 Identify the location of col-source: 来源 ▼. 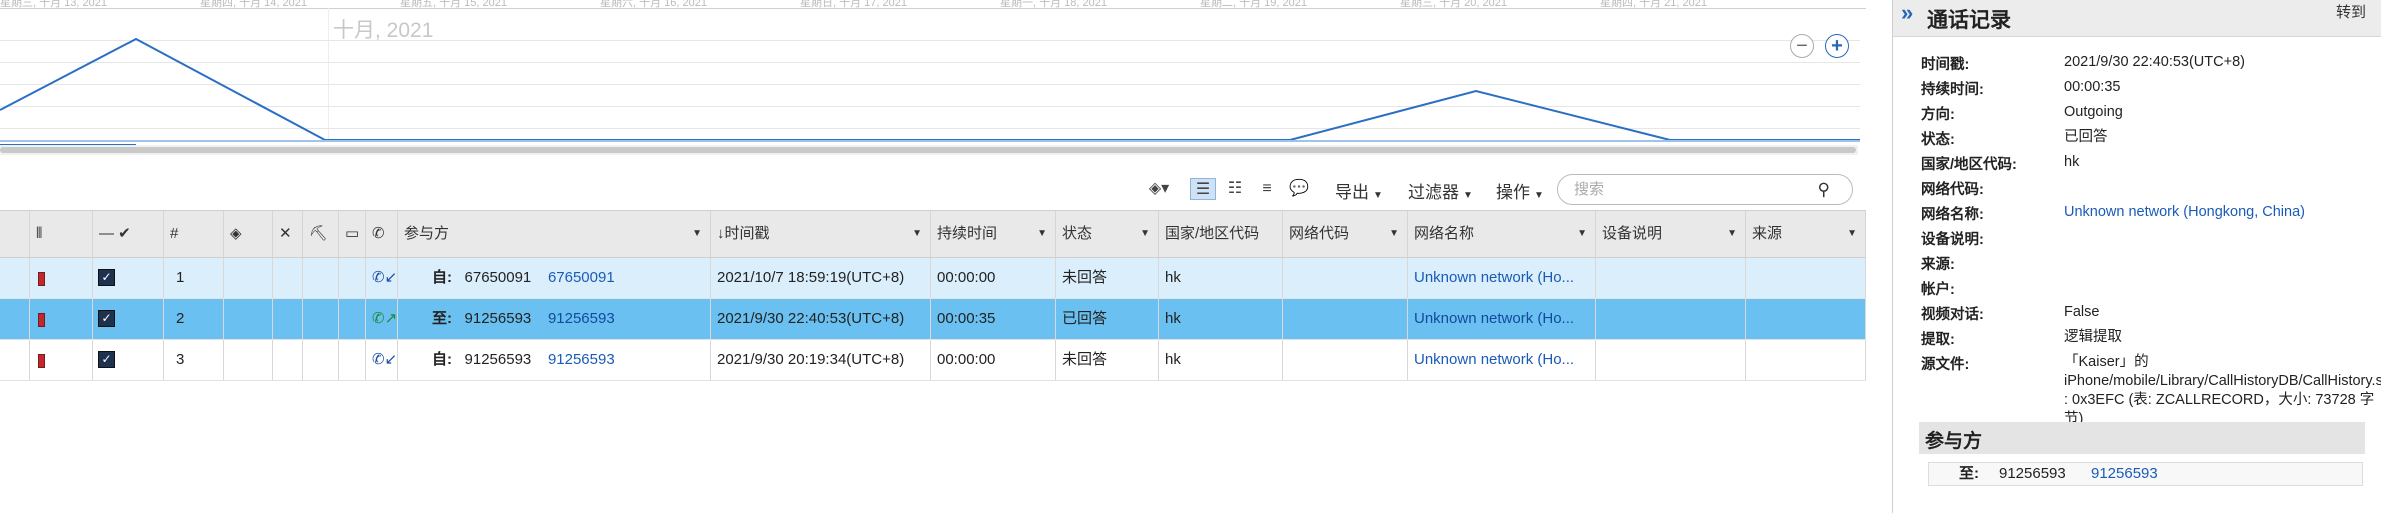
(1806, 234).